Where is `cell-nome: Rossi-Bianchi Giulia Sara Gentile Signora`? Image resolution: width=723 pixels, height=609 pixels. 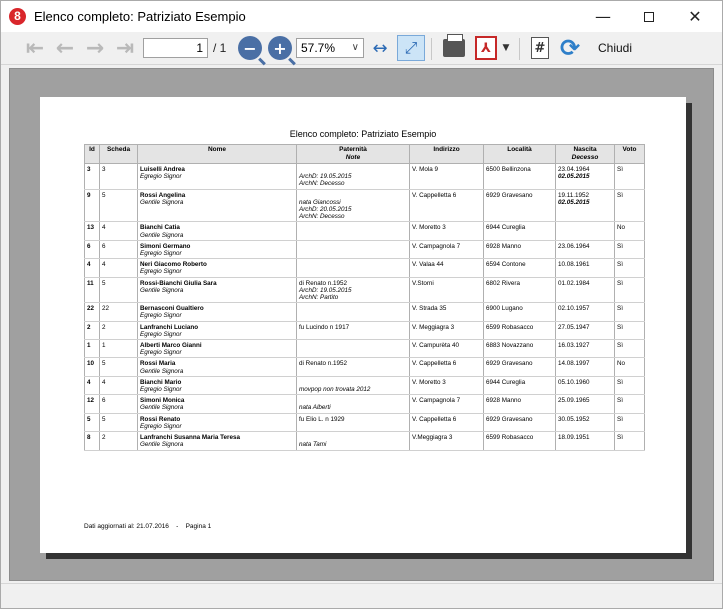 cell-nome: Rossi-Bianchi Giulia Sara Gentile Signora is located at coordinates (217, 290).